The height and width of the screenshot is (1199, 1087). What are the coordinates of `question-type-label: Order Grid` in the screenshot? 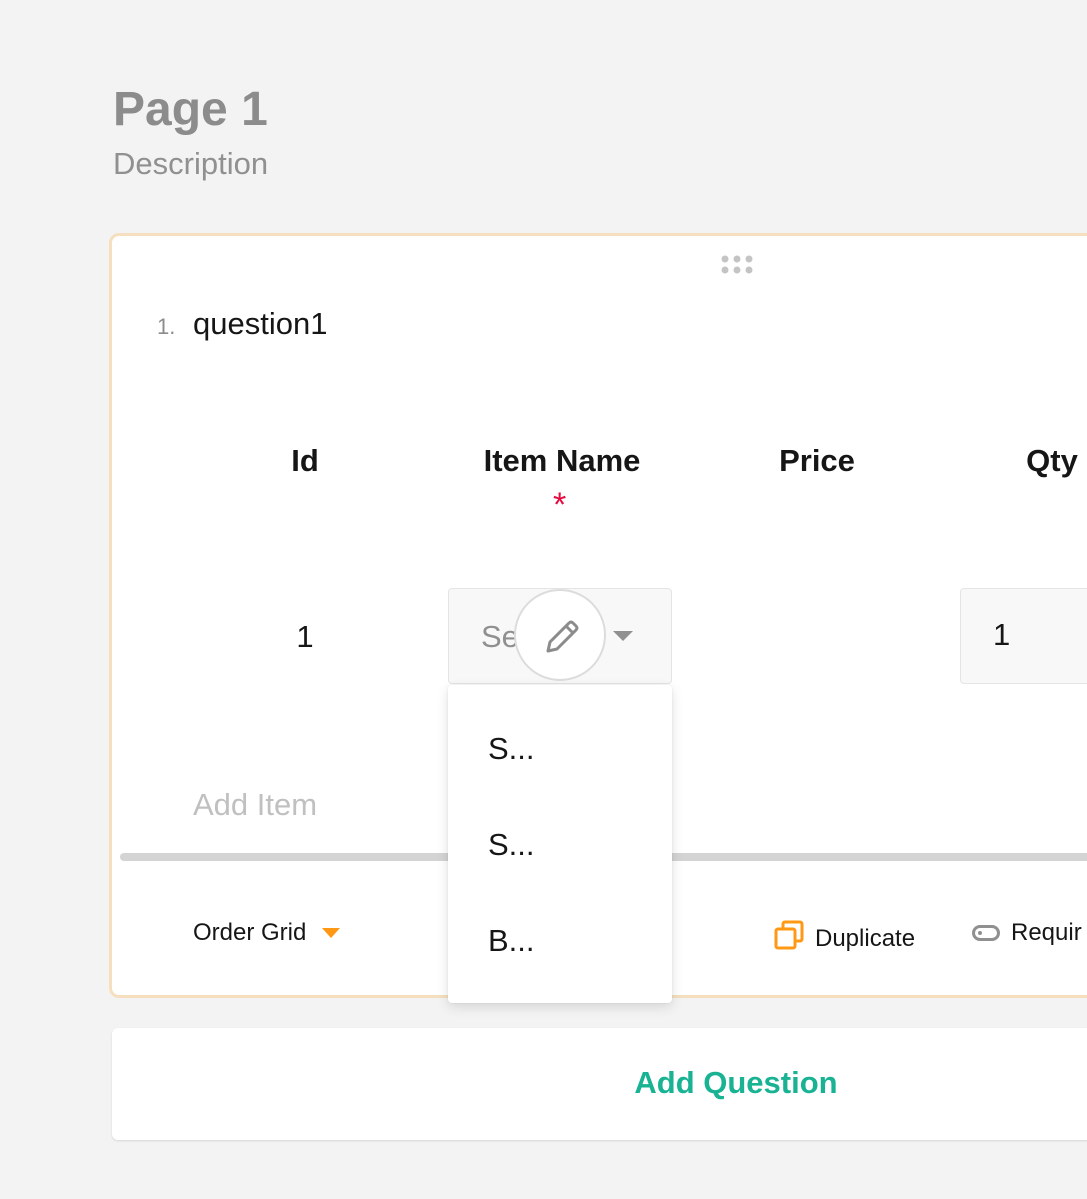 It's located at (250, 932).